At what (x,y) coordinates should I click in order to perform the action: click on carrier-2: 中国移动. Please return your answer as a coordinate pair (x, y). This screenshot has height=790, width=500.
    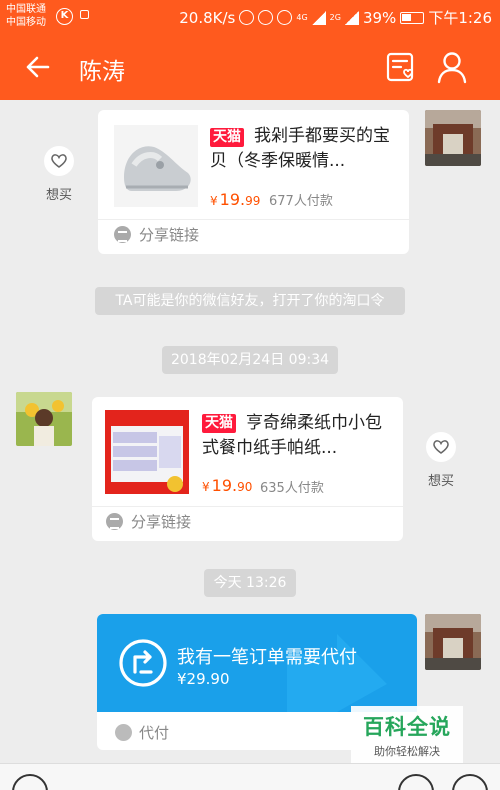
    Looking at the image, I should click on (26, 22).